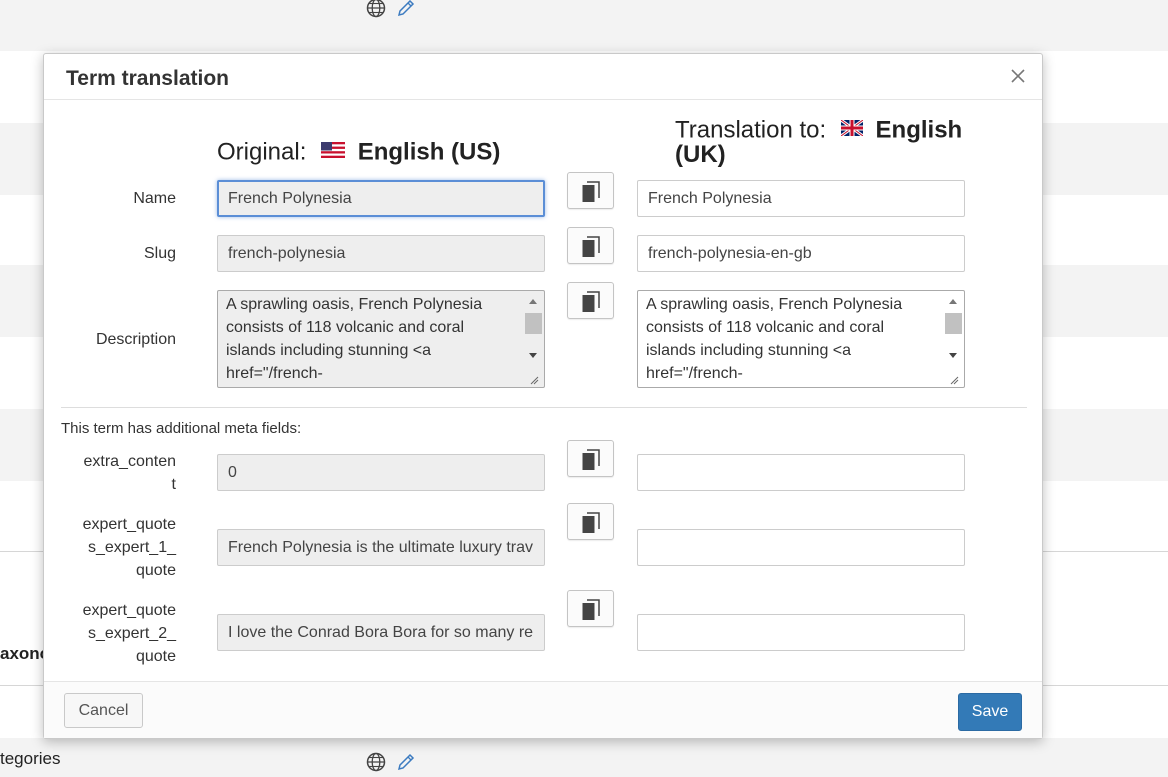 Image resolution: width=1168 pixels, height=777 pixels. What do you see at coordinates (381, 472) in the screenshot?
I see `extra-content-original-field: 0` at bounding box center [381, 472].